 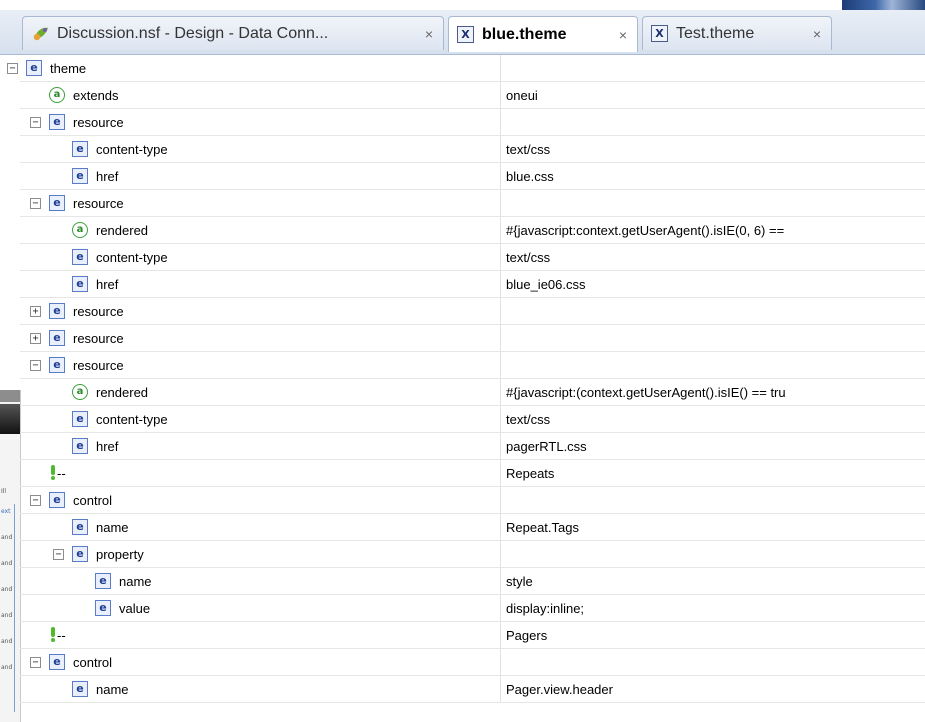 I want to click on tree-row: e href blue_ie06.css, so click(x=472, y=284).